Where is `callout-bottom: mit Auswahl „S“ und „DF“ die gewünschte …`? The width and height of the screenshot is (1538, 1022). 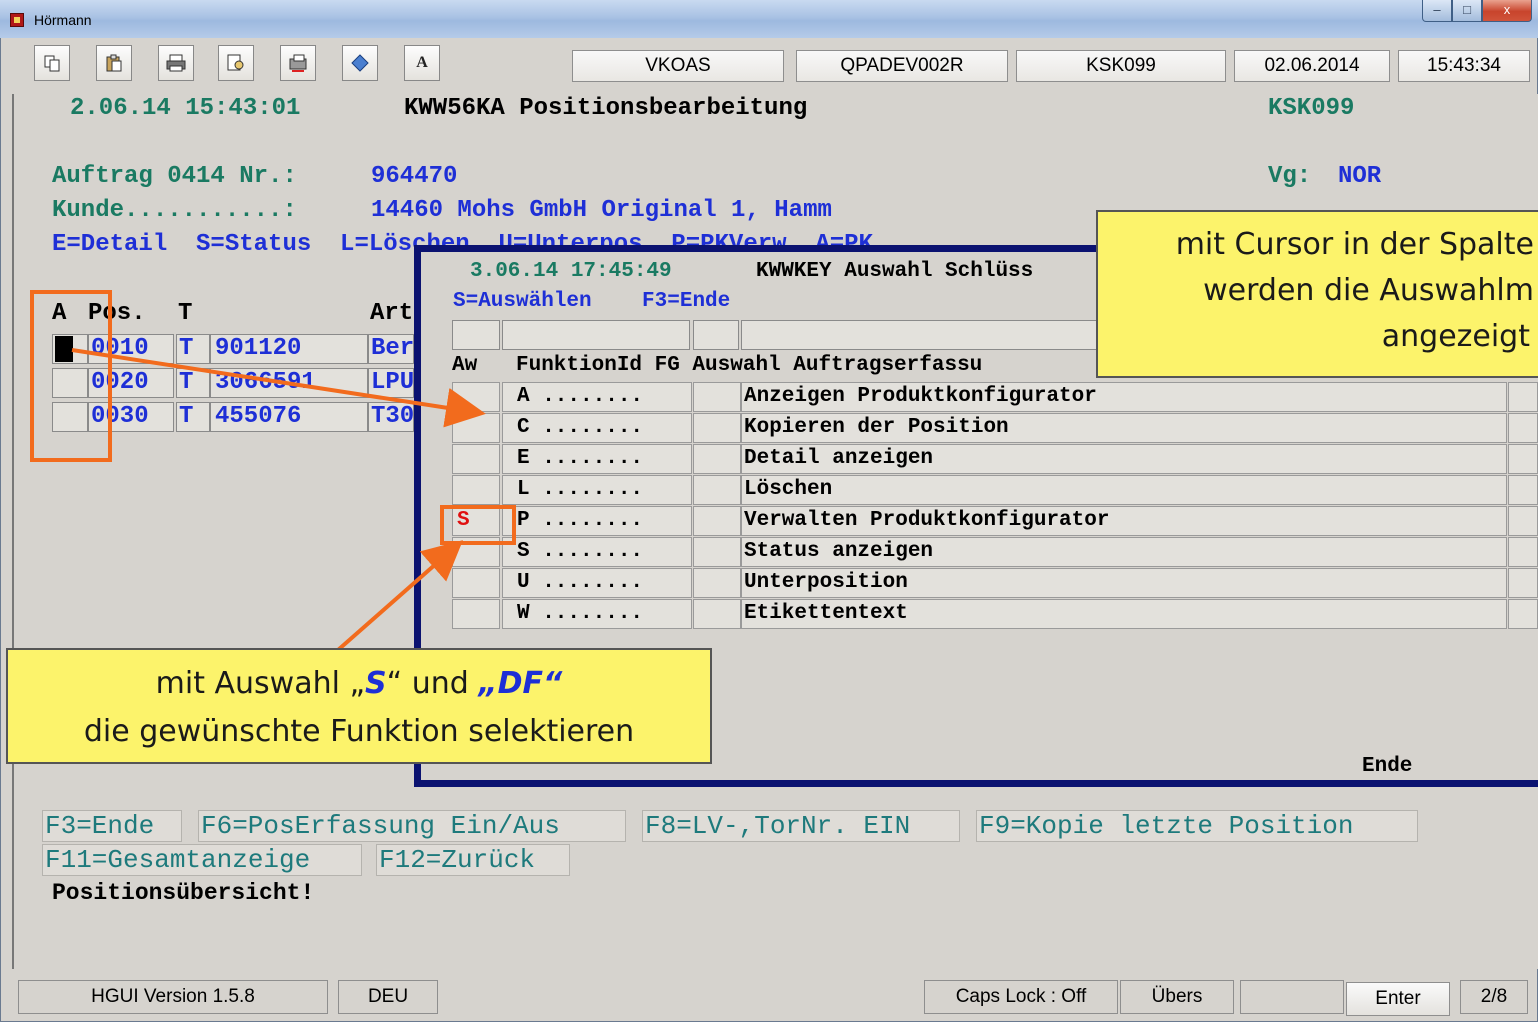
callout-bottom: mit Auswahl „S“ und „DF“ die gewünschte … is located at coordinates (359, 706).